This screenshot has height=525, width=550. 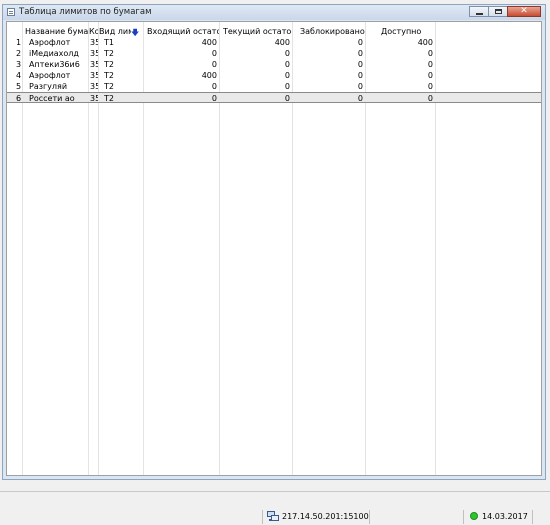 What do you see at coordinates (19, 53) in the screenshot?
I see `cell-num: 2` at bounding box center [19, 53].